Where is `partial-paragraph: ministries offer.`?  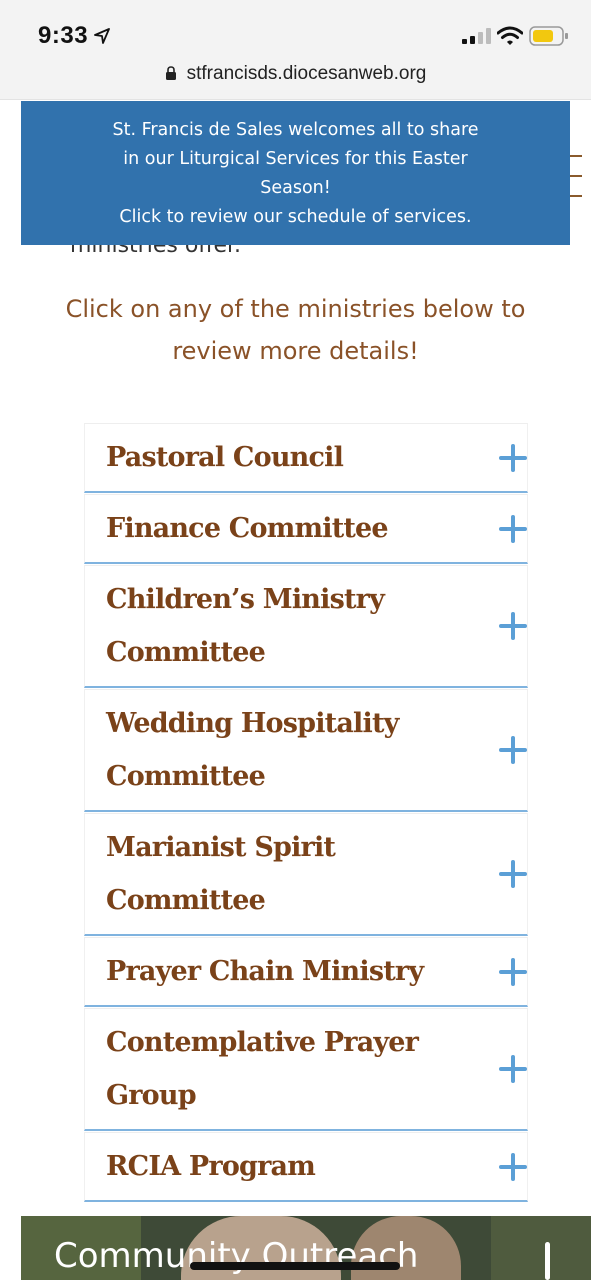 partial-paragraph: ministries offer. is located at coordinates (156, 250).